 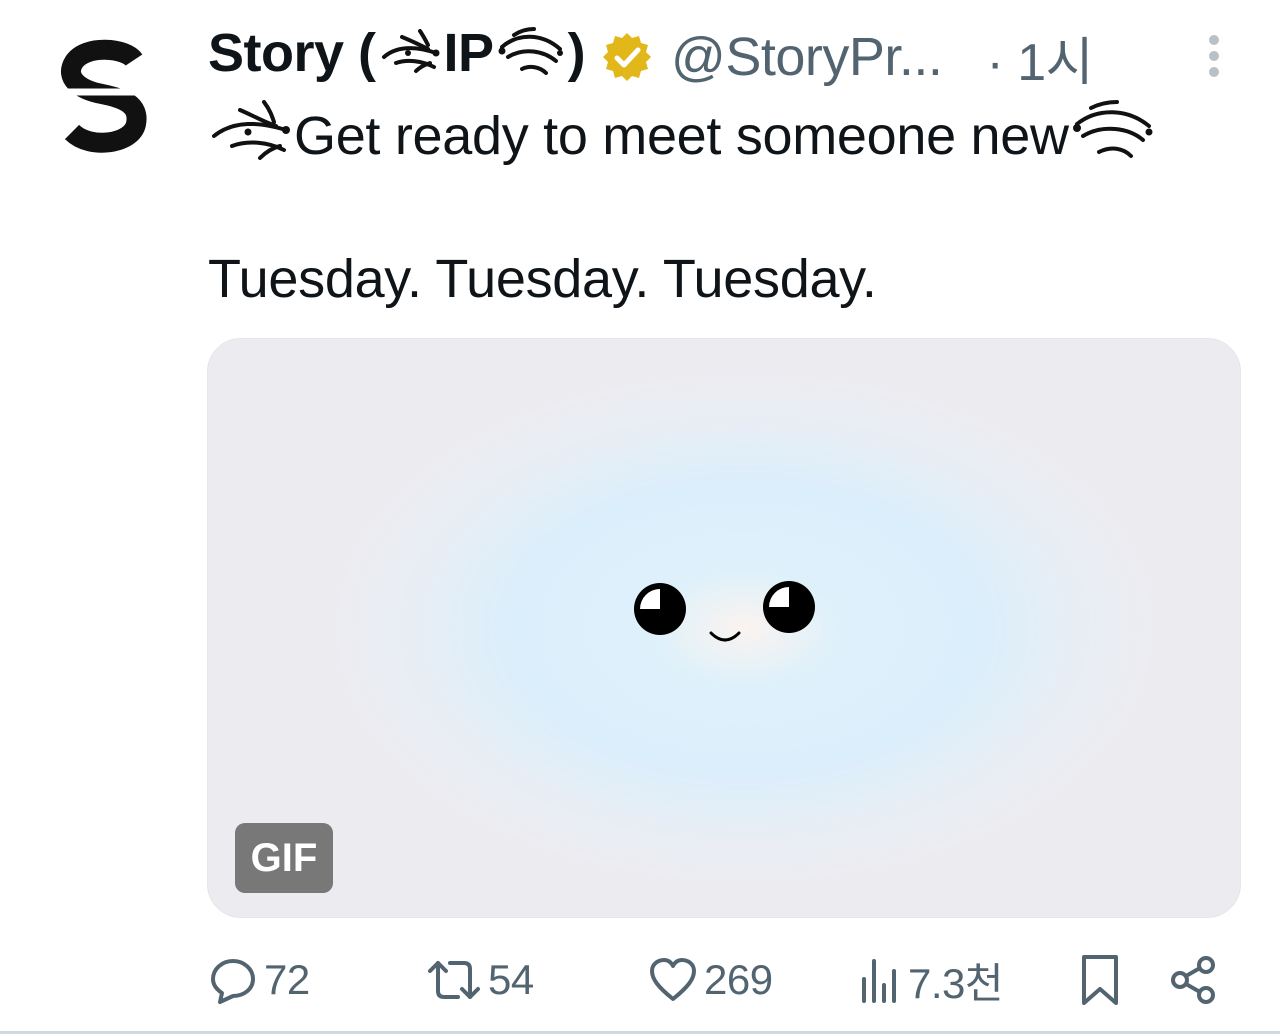 I want to click on share-icon, so click(x=1193, y=980).